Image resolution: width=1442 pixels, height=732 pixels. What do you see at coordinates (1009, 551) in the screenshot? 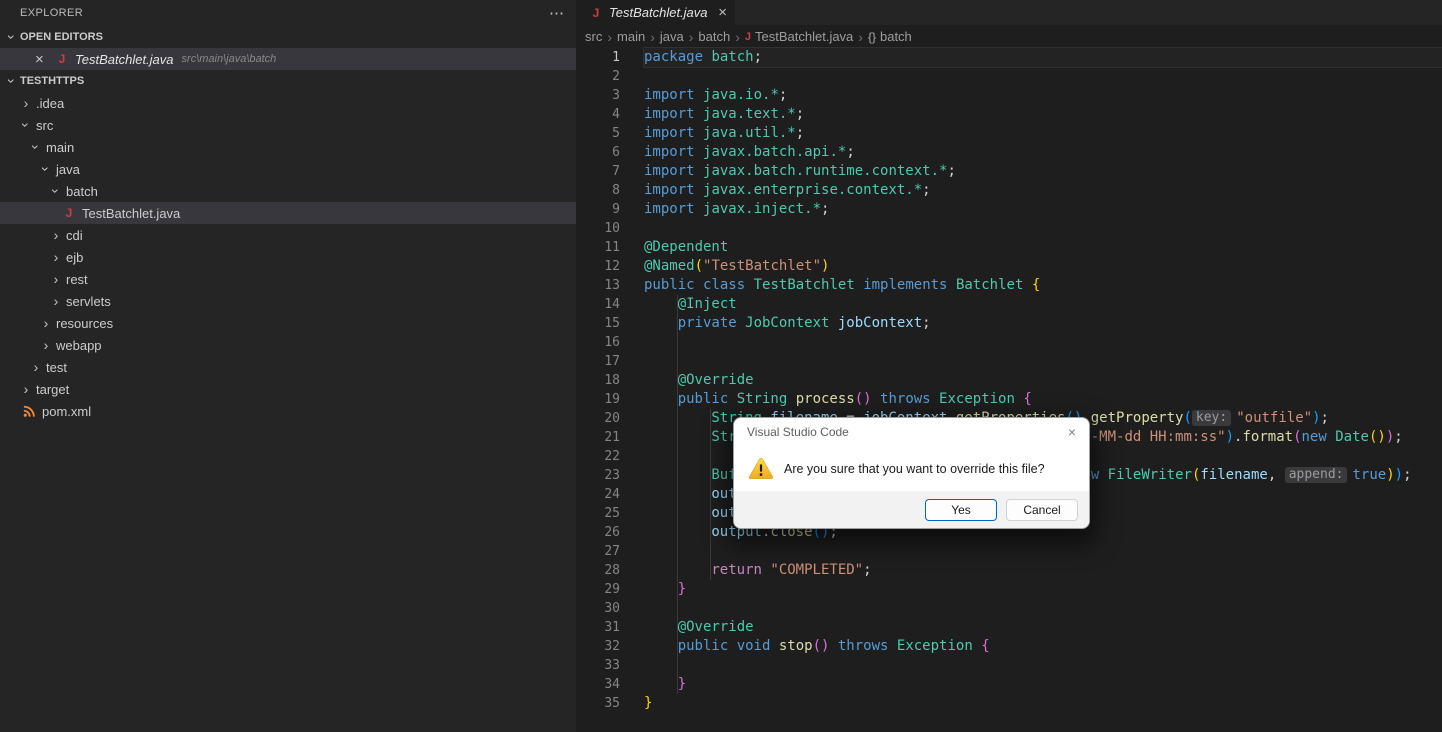
I see `code-line: 27` at bounding box center [1009, 551].